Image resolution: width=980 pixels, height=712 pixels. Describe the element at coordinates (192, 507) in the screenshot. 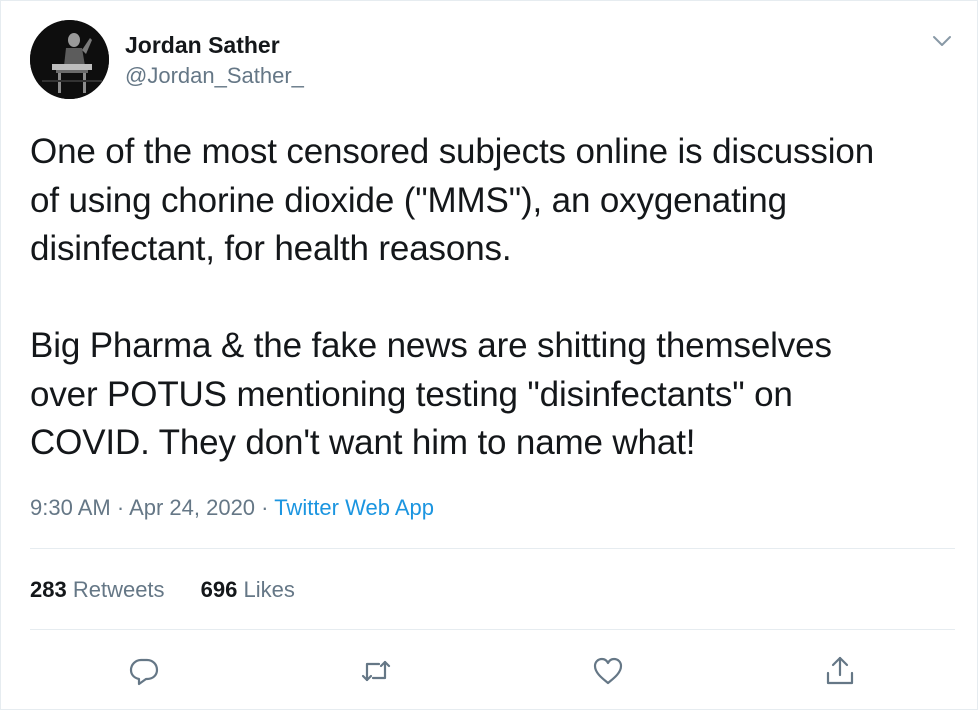

I see `tweet-date: Apr 24, 2020` at that location.